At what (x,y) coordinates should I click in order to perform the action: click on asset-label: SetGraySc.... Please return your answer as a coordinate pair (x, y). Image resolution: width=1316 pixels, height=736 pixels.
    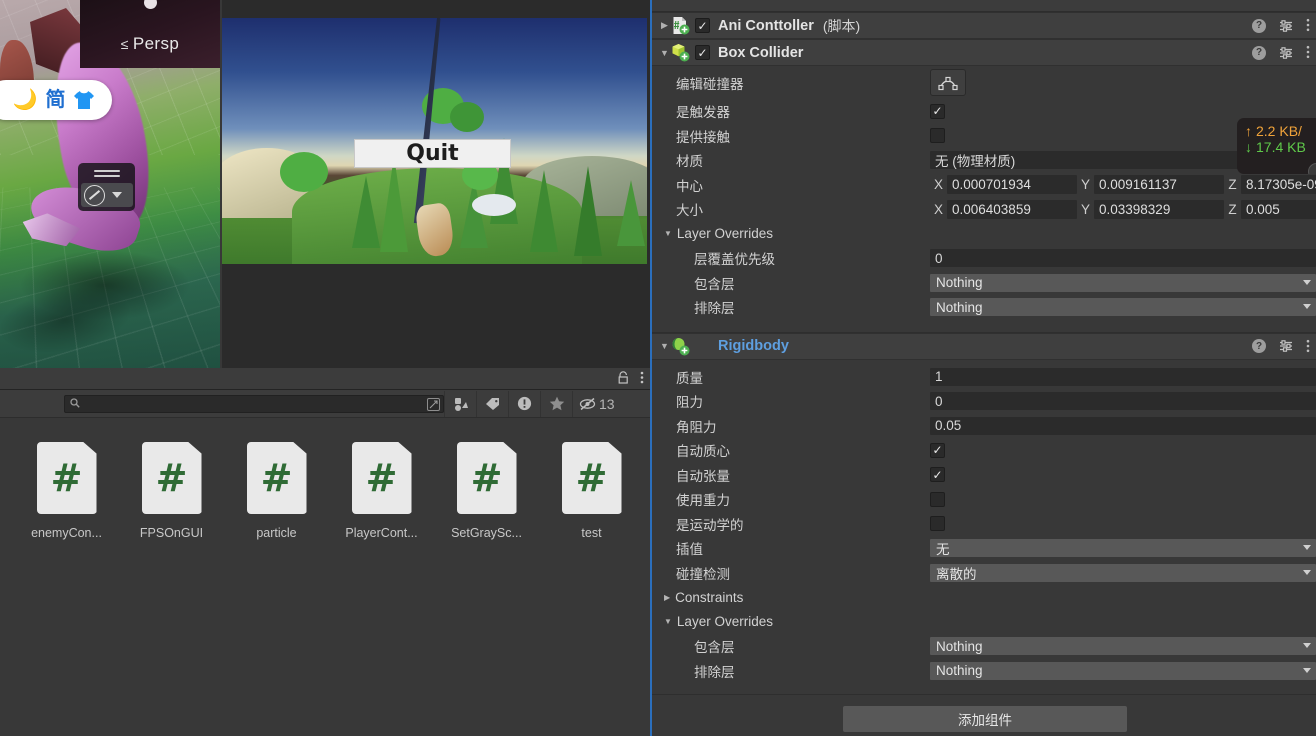
    Looking at the image, I should click on (486, 533).